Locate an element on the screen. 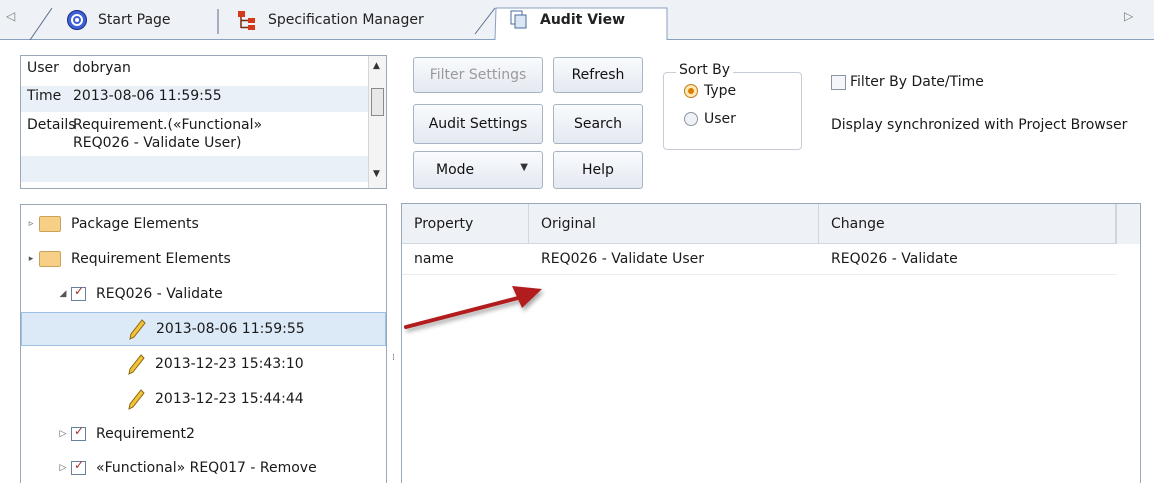 The height and width of the screenshot is (483, 1154). tree-node-label: REQ026 - Validate is located at coordinates (159, 294).